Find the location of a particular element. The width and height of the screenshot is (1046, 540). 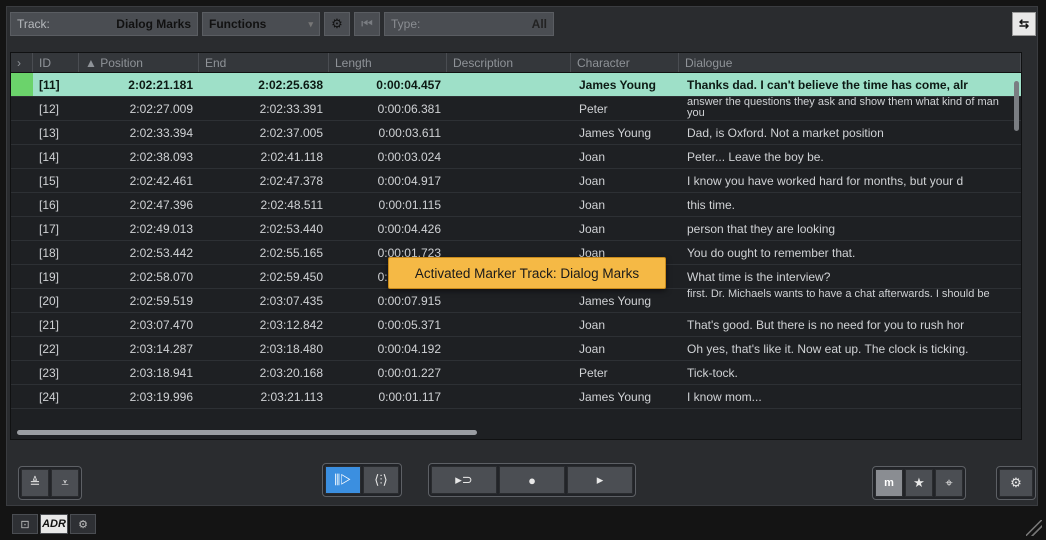

cell-id: [17] is located at coordinates (49, 228).